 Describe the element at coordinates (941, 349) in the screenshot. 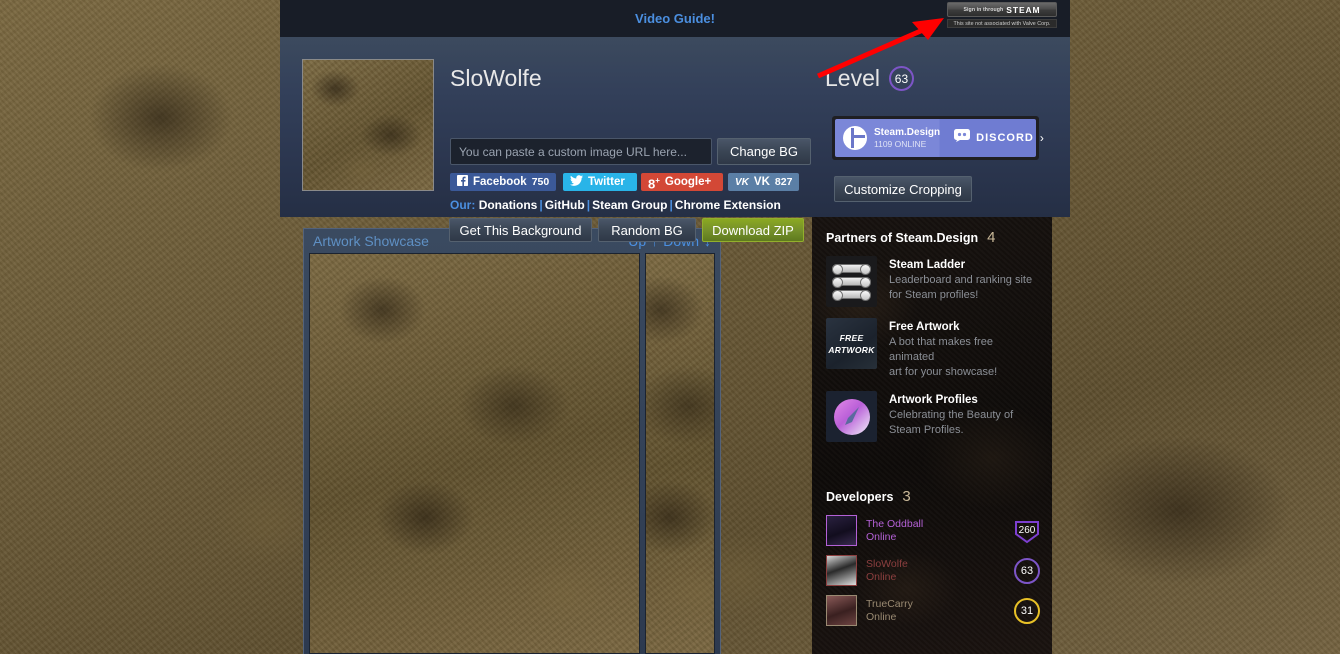

I see `partner-desc-line-1: A bot that makes free animated` at that location.